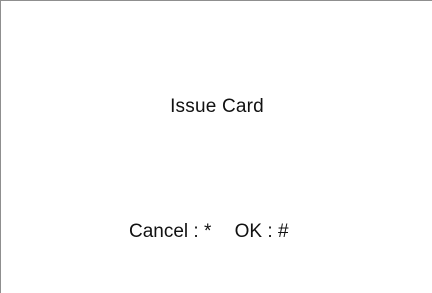 The height and width of the screenshot is (293, 432). I want to click on cancel-key-hint: Cancel : *, so click(170, 232).